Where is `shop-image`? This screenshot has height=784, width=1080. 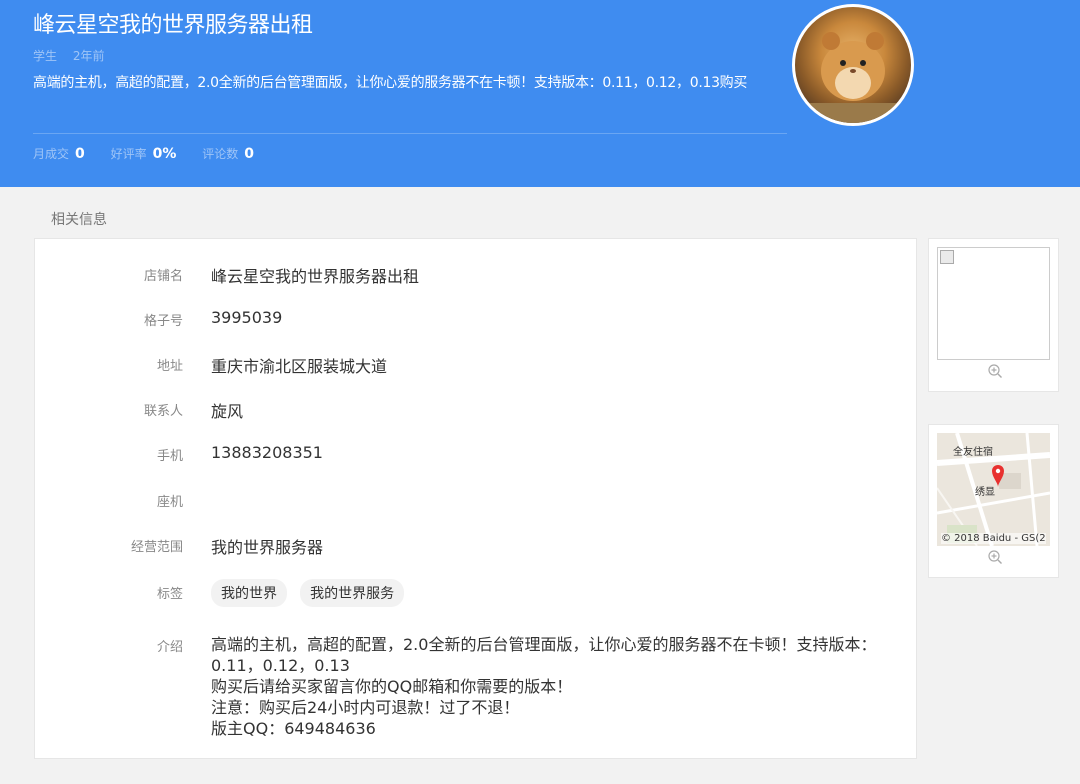 shop-image is located at coordinates (993, 303).